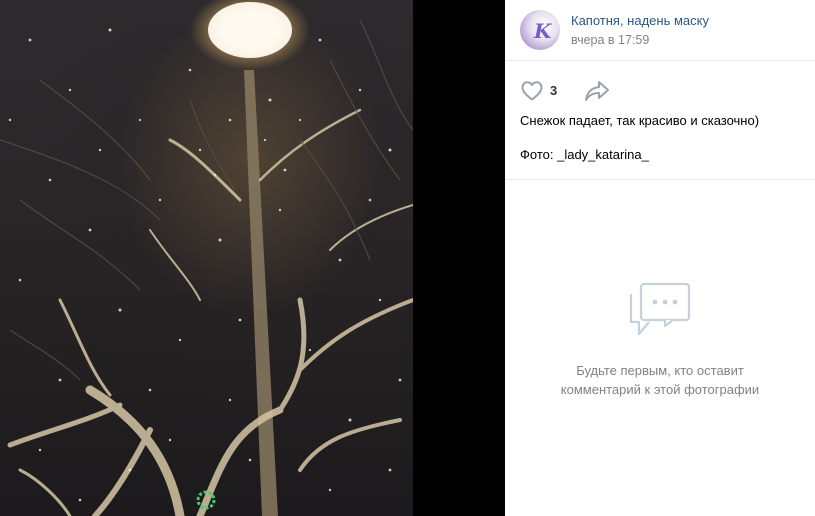  I want to click on photo-credit: Фото: _lady_katarina_, so click(584, 154).